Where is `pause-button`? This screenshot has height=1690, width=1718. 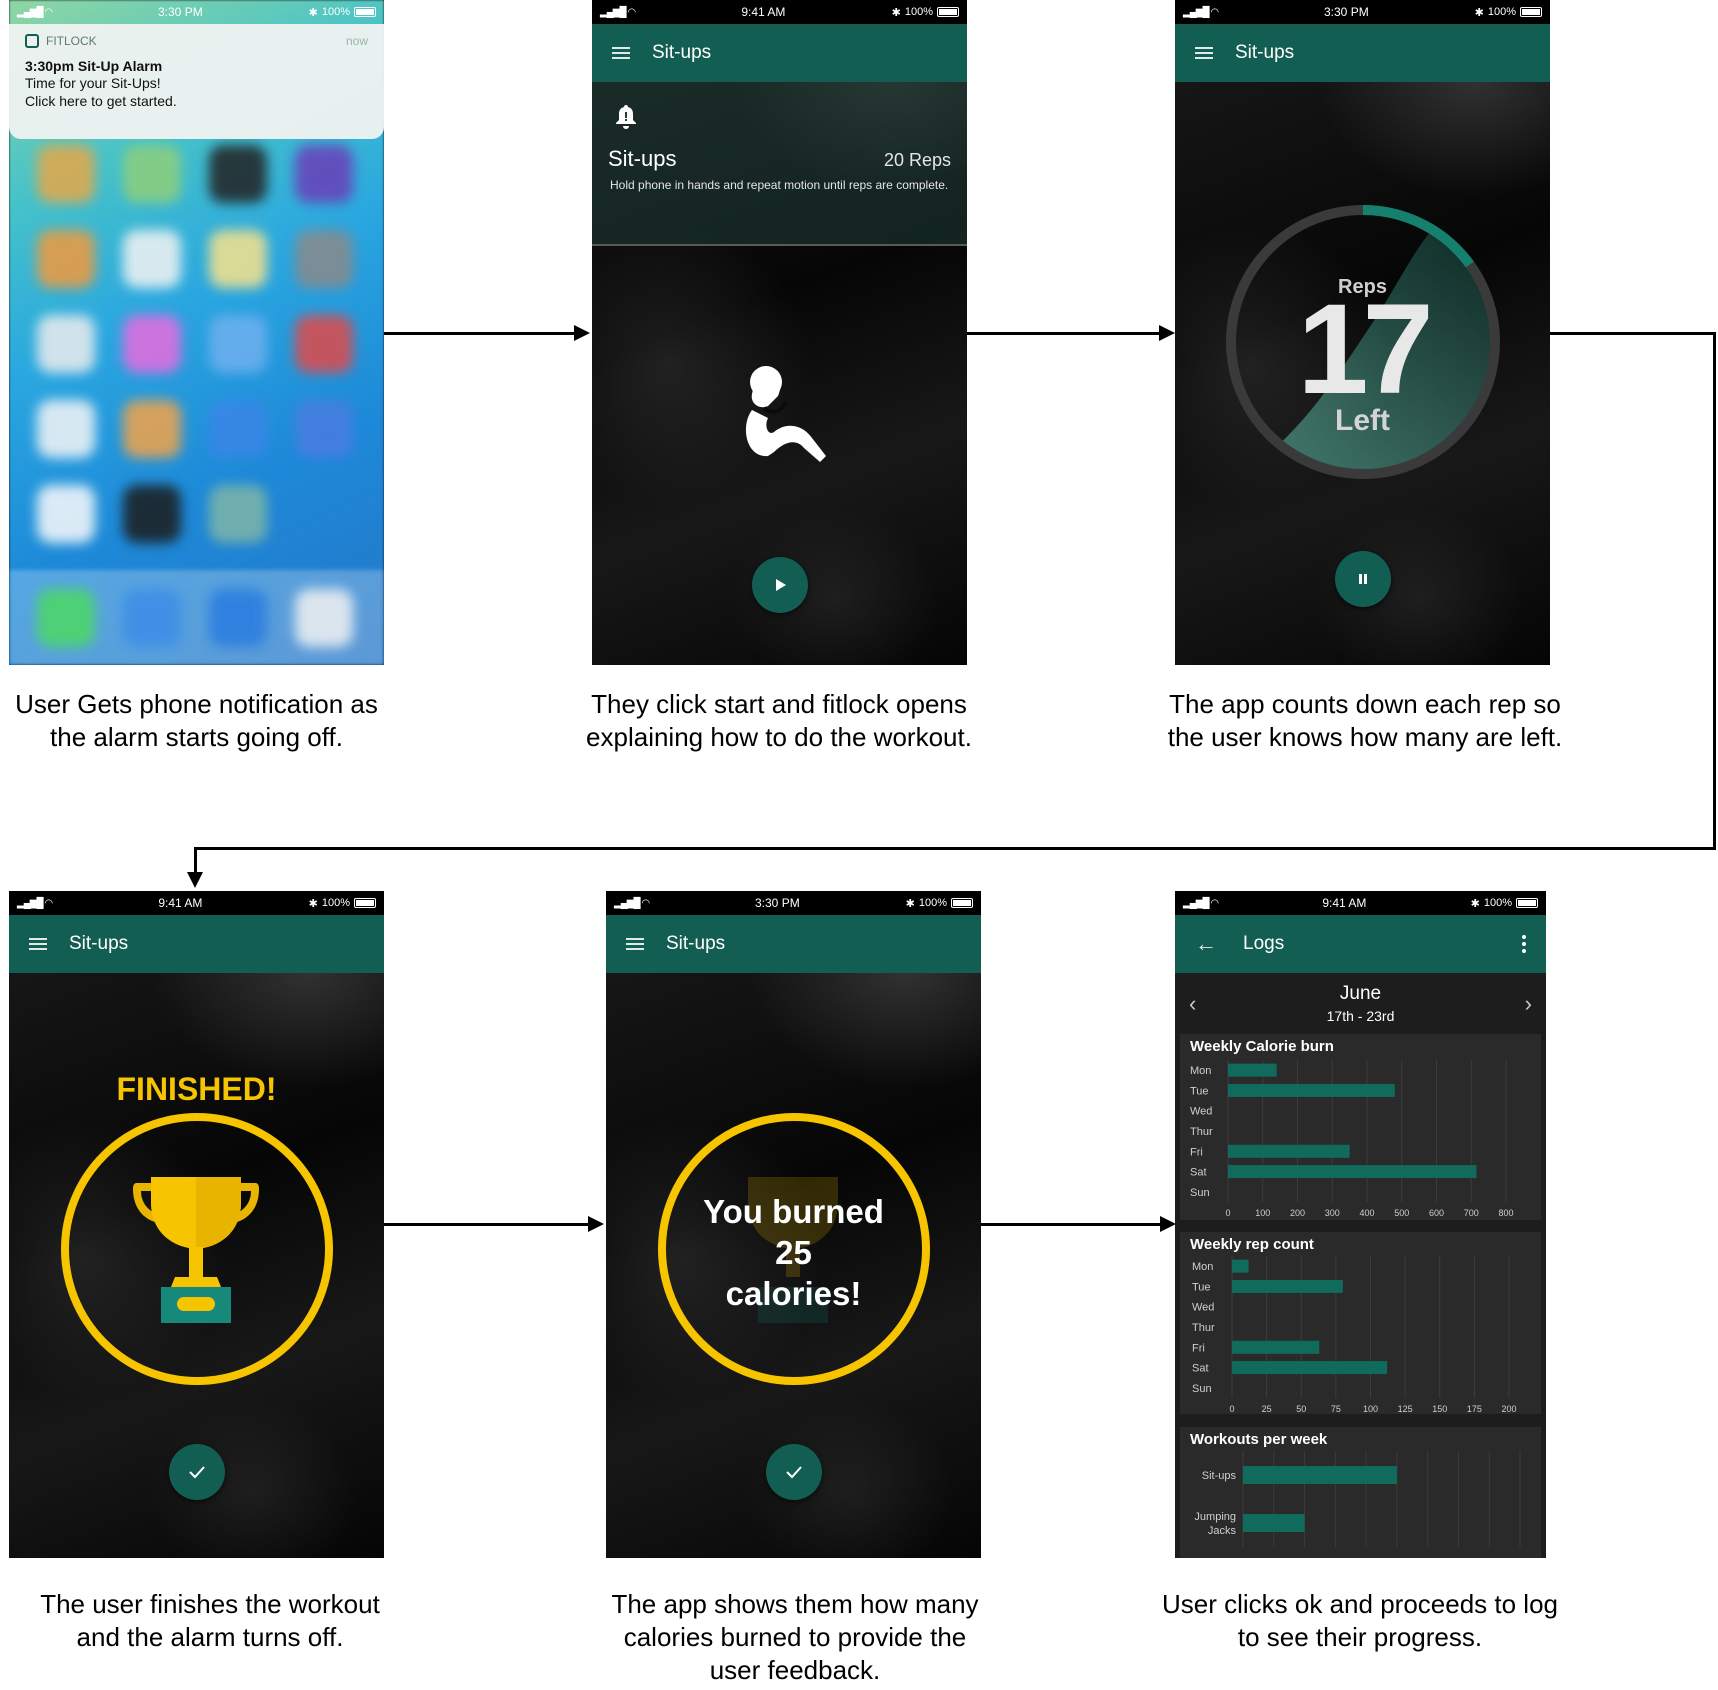 pause-button is located at coordinates (1363, 579).